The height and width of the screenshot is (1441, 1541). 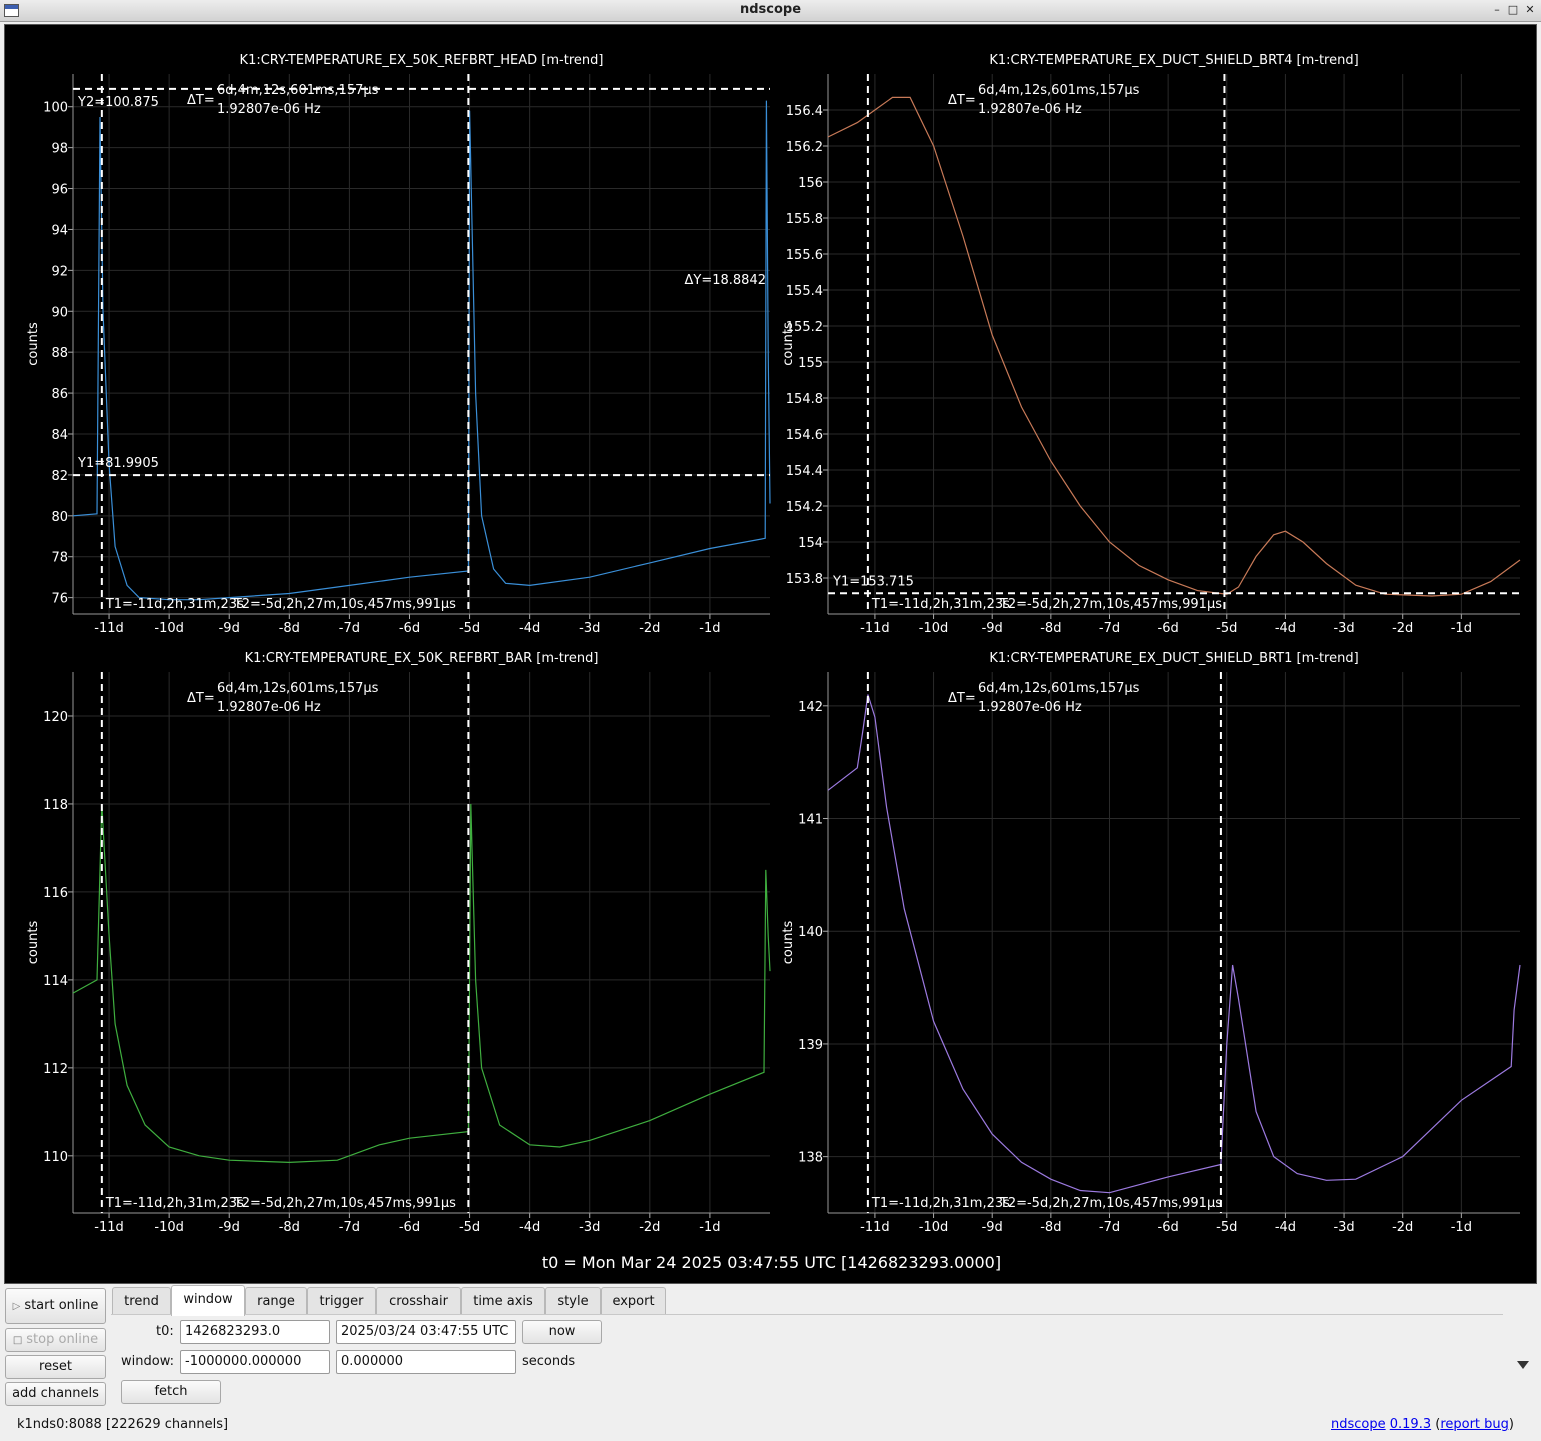 I want to click on now-button: now, so click(x=562, y=1332).